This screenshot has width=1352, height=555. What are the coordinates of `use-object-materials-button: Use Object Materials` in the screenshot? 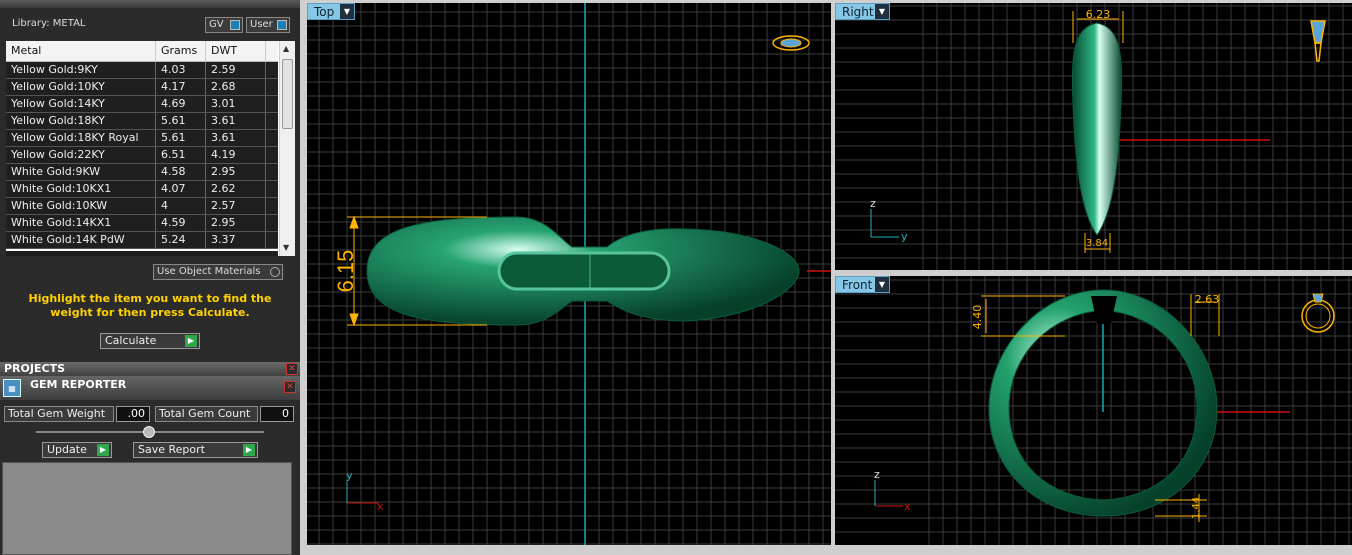 It's located at (218, 272).